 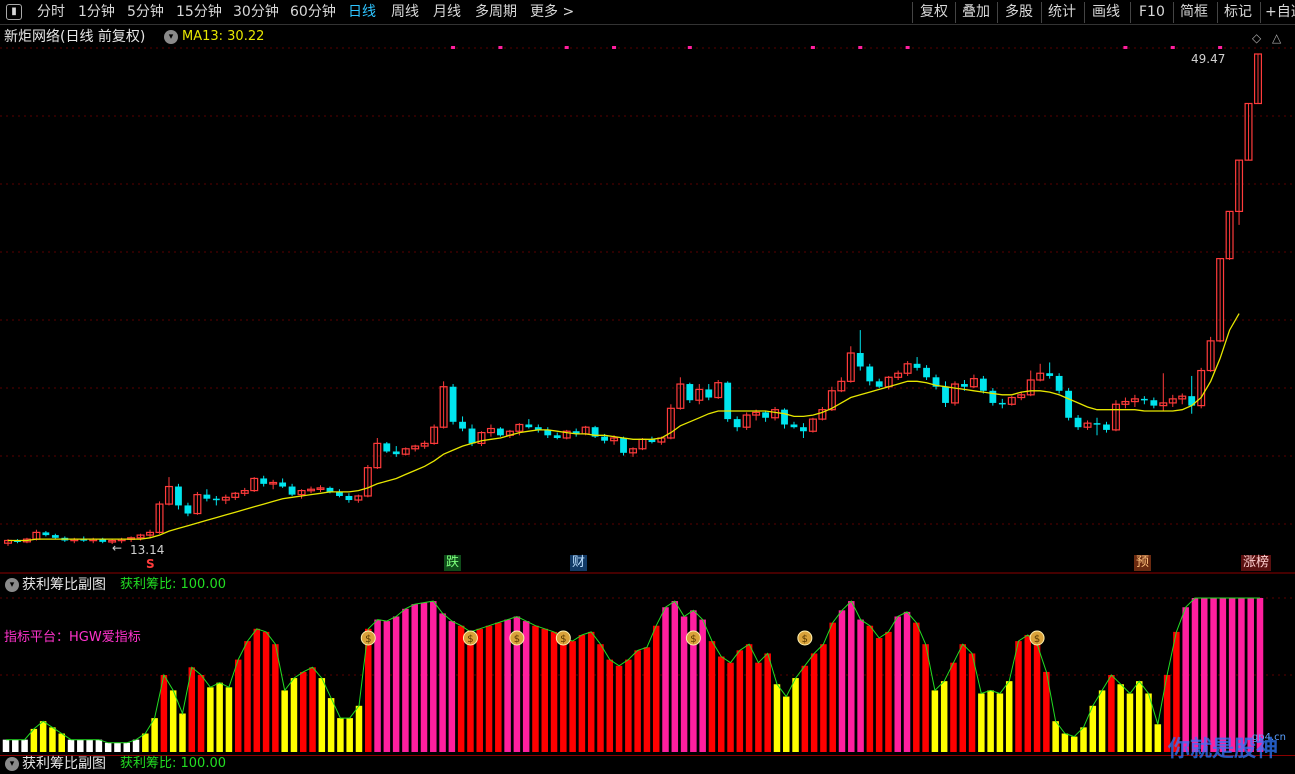 I want to click on tab-fenshi: 分时, so click(x=51, y=12).